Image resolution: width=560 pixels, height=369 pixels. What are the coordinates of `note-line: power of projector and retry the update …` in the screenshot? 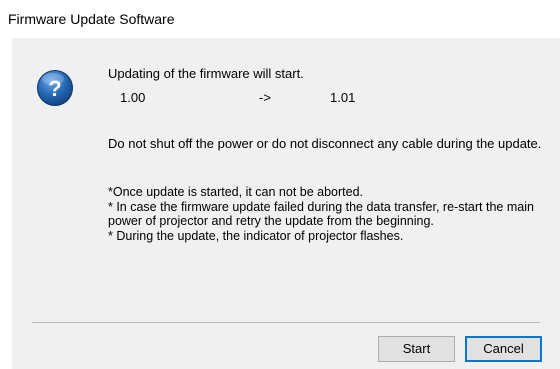 It's located at (271, 221).